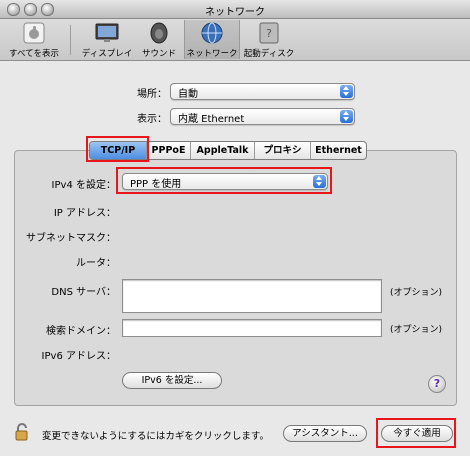  Describe the element at coordinates (23, 432) in the screenshot. I see `lock-icon` at that location.